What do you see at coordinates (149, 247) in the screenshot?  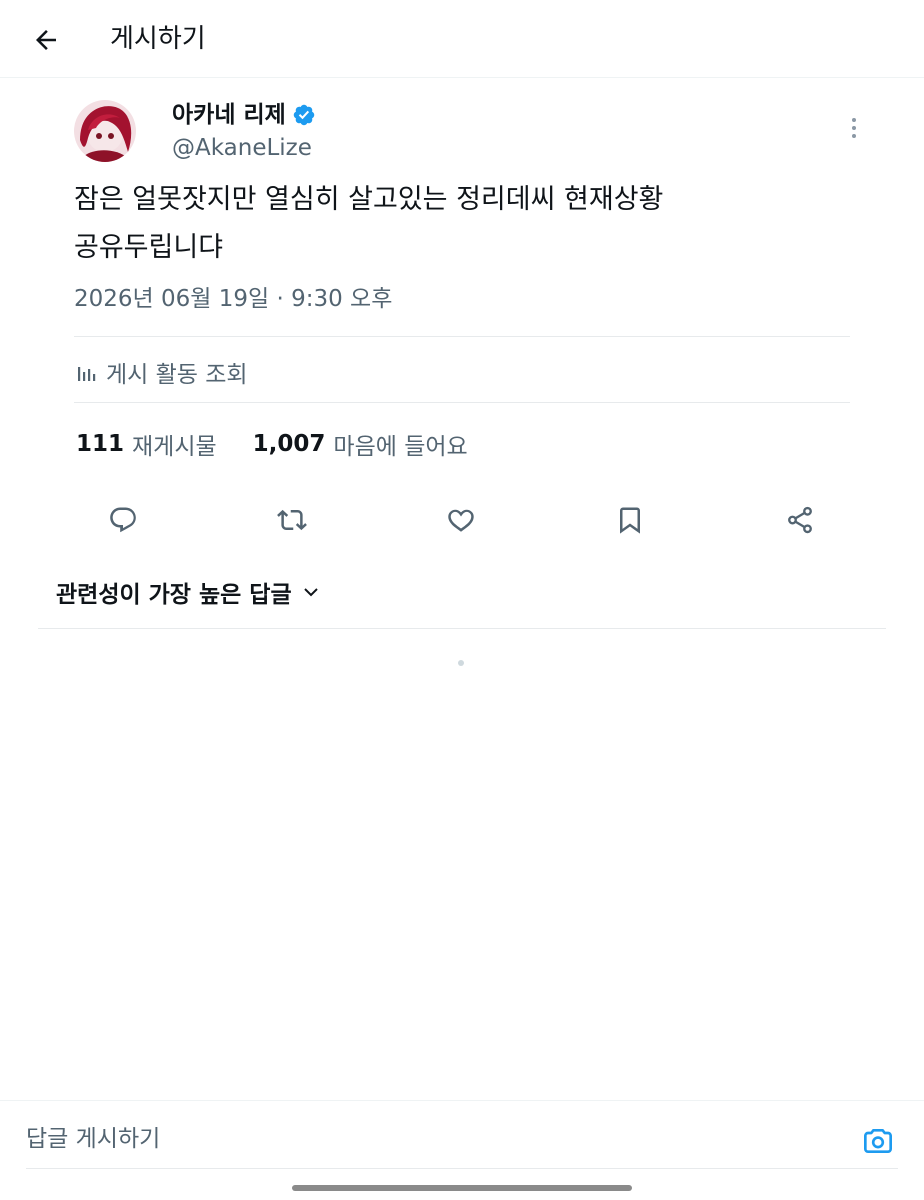 I see `post-text-line: 공유두립니댜` at bounding box center [149, 247].